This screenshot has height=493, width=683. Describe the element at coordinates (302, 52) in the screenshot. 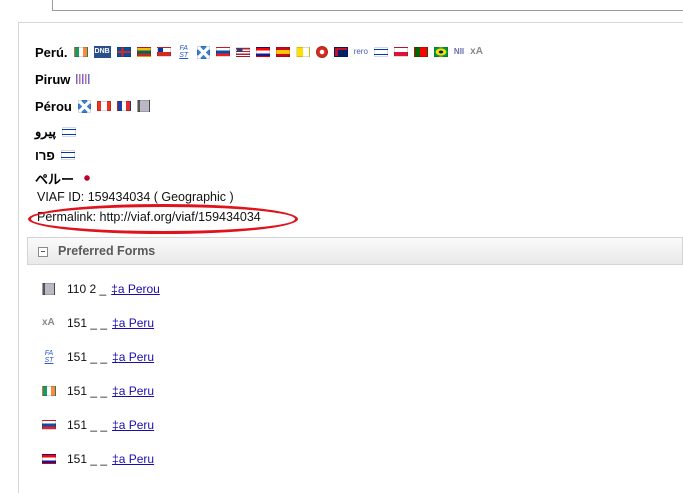

I see `vatican-icon` at that location.